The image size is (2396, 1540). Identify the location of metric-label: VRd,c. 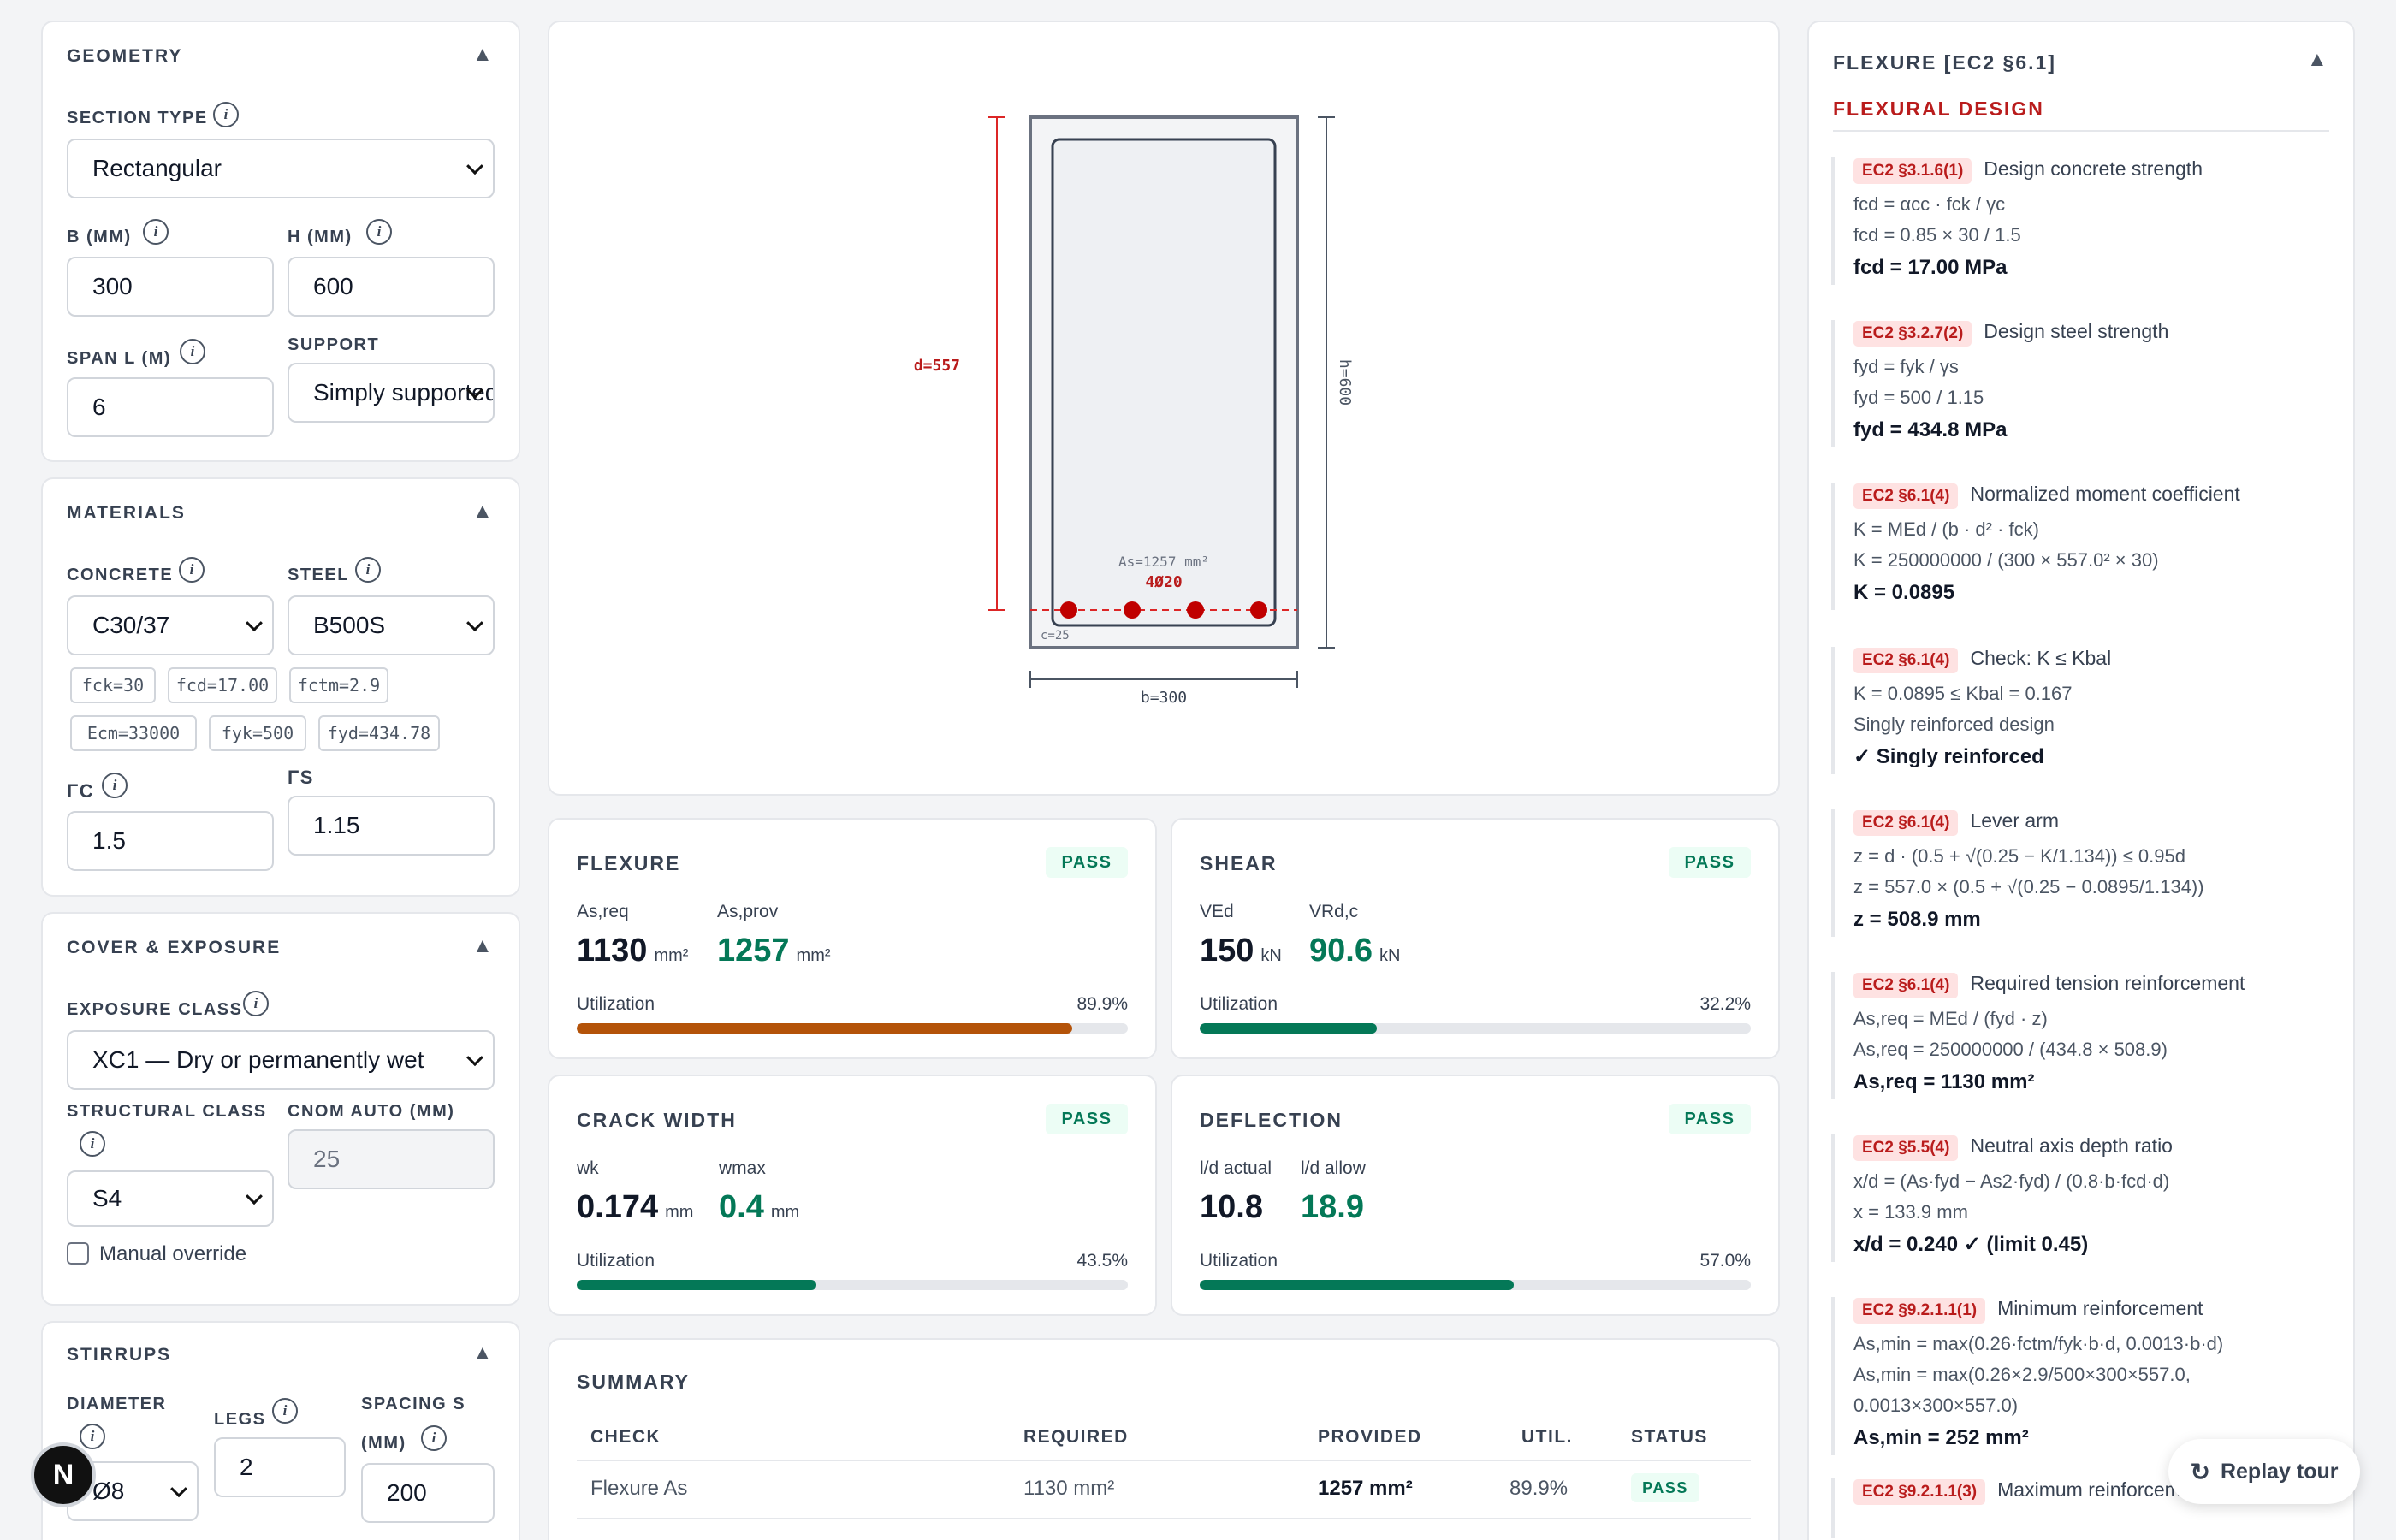
(1334, 911).